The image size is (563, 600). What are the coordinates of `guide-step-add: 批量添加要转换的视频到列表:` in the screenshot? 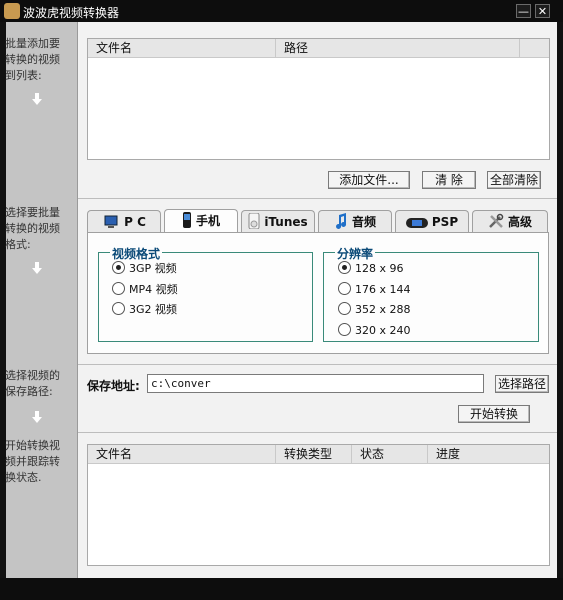 It's located at (32, 59).